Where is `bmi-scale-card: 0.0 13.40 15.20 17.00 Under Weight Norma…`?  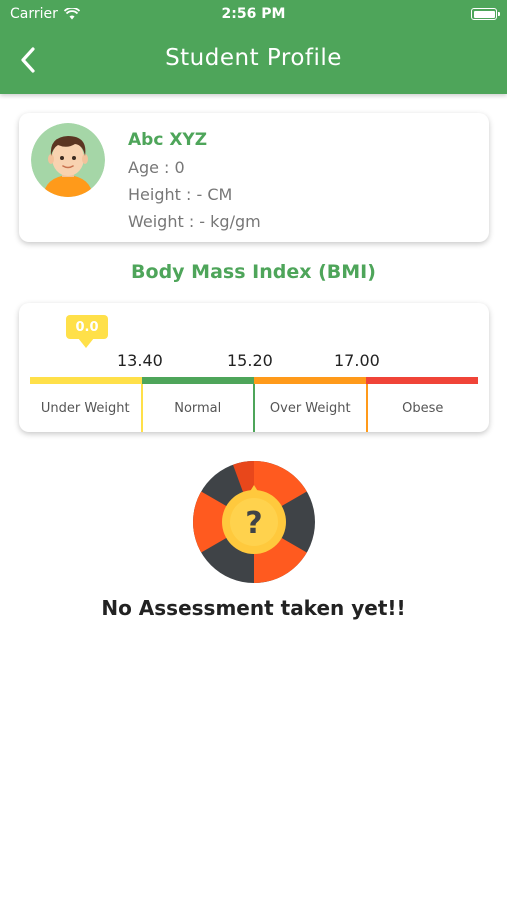 bmi-scale-card: 0.0 13.40 15.20 17.00 Under Weight Norma… is located at coordinates (254, 367).